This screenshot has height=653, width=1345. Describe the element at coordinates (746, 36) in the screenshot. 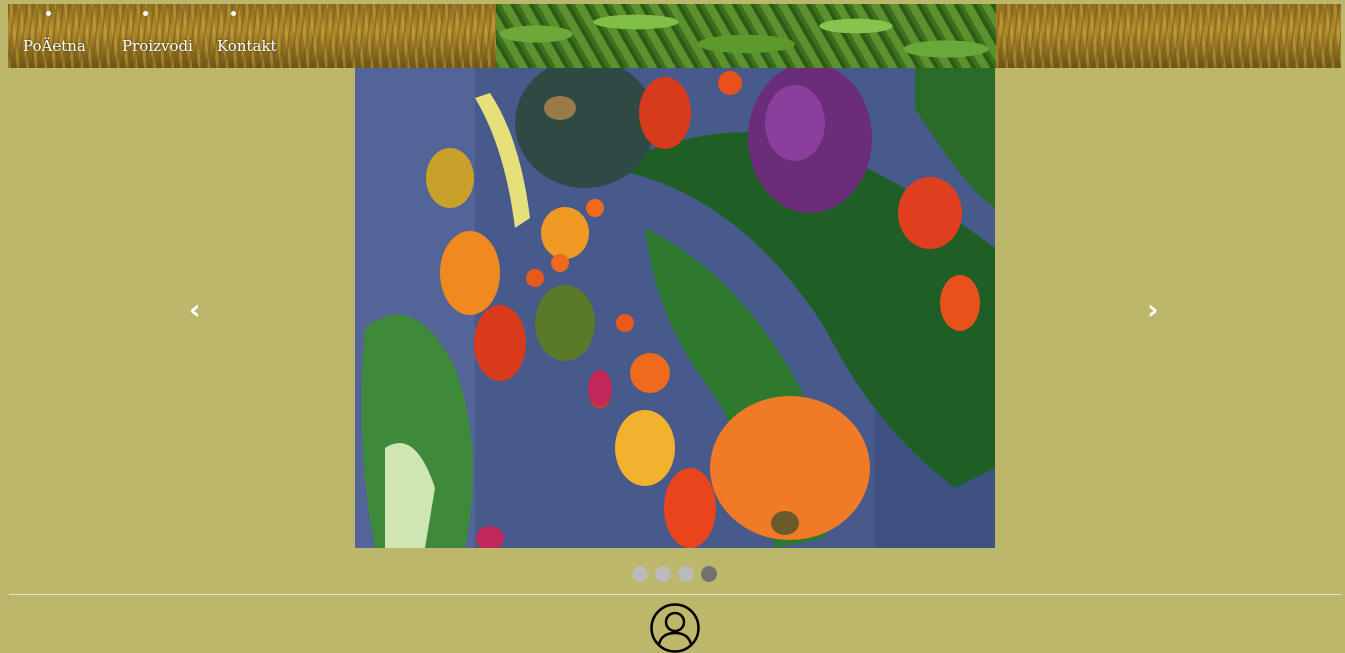

I see `banner-image` at that location.